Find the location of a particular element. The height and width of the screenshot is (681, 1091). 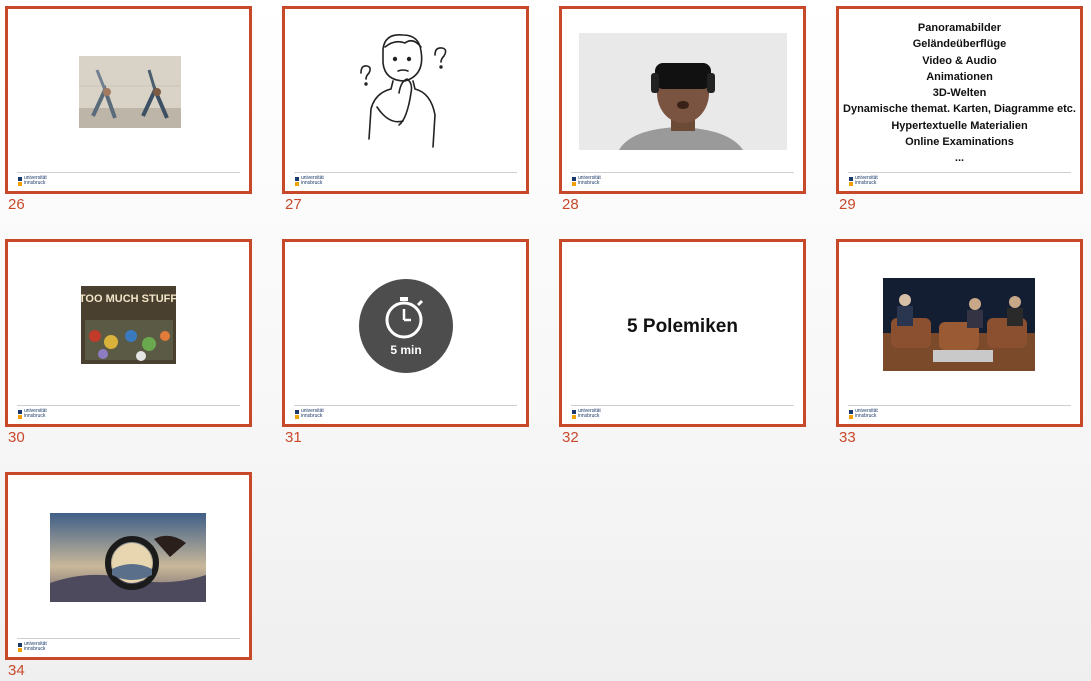

slide-thumbnail-30: TOO MUCH STUFF universität innsbruck is located at coordinates (128, 333).